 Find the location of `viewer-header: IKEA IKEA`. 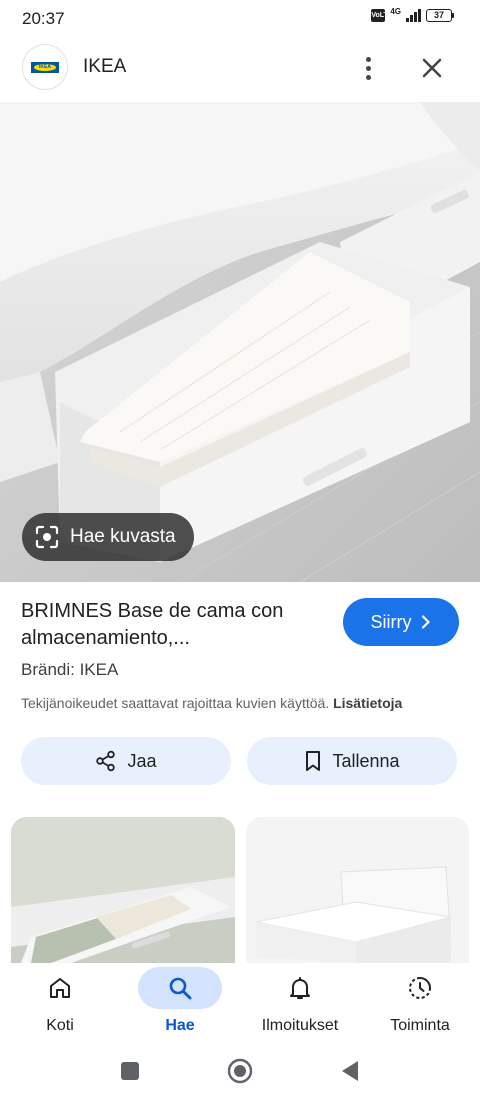

viewer-header: IKEA IKEA is located at coordinates (240, 69).